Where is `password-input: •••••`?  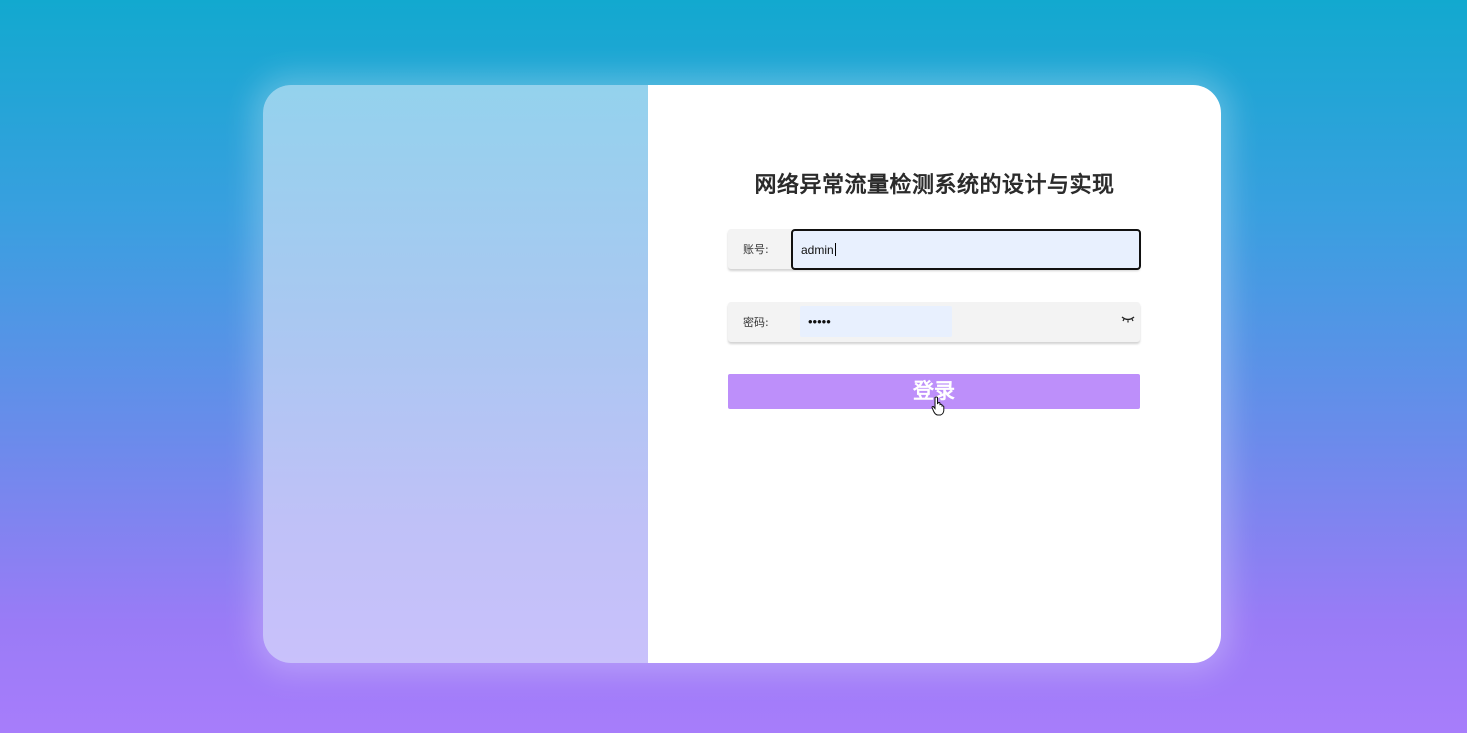 password-input: ••••• is located at coordinates (876, 321).